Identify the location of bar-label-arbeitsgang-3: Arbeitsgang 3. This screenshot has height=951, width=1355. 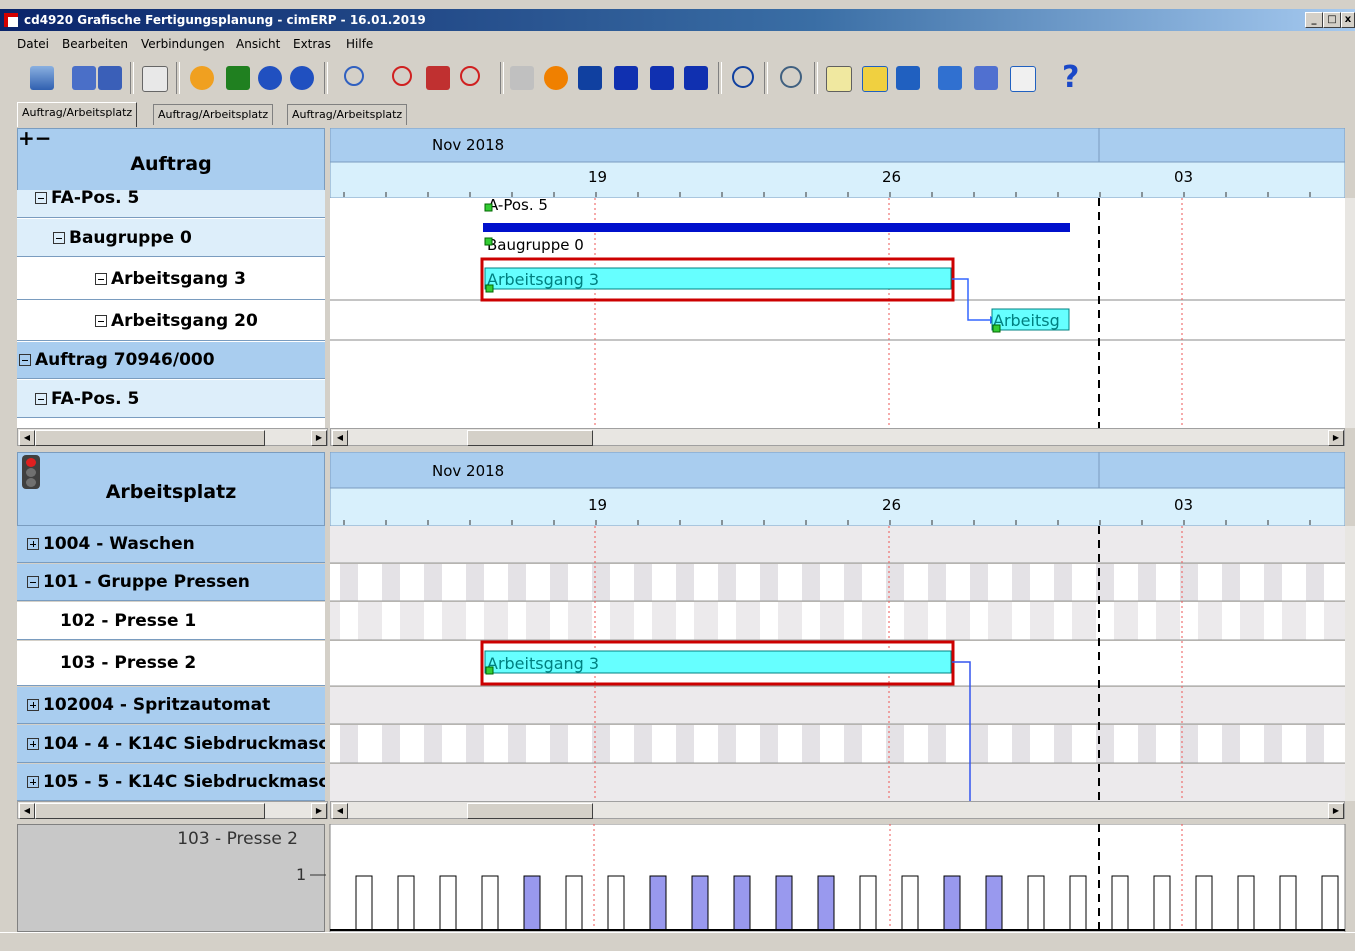
(543, 279).